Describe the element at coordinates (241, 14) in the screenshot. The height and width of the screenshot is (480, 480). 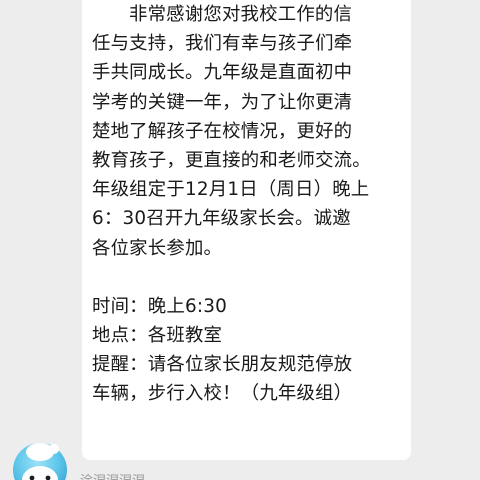
I see `message-line: 非常感谢您对我校工作的信` at that location.